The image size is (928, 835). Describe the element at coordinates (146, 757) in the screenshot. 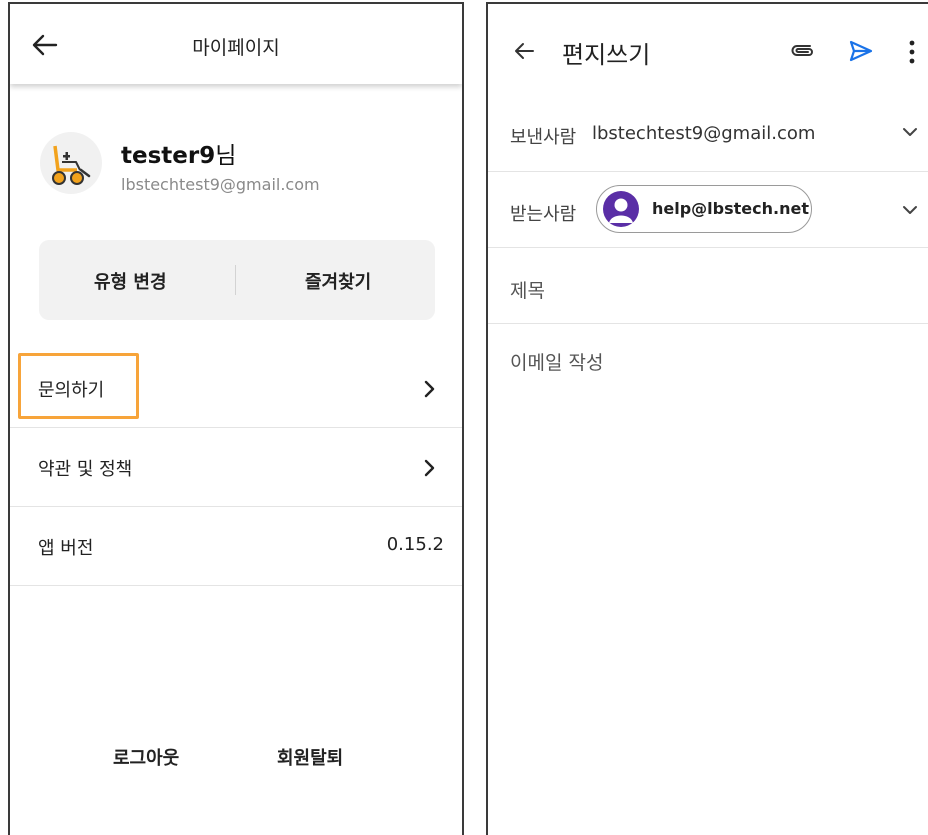

I see `logout-button: 로그아웃` at that location.